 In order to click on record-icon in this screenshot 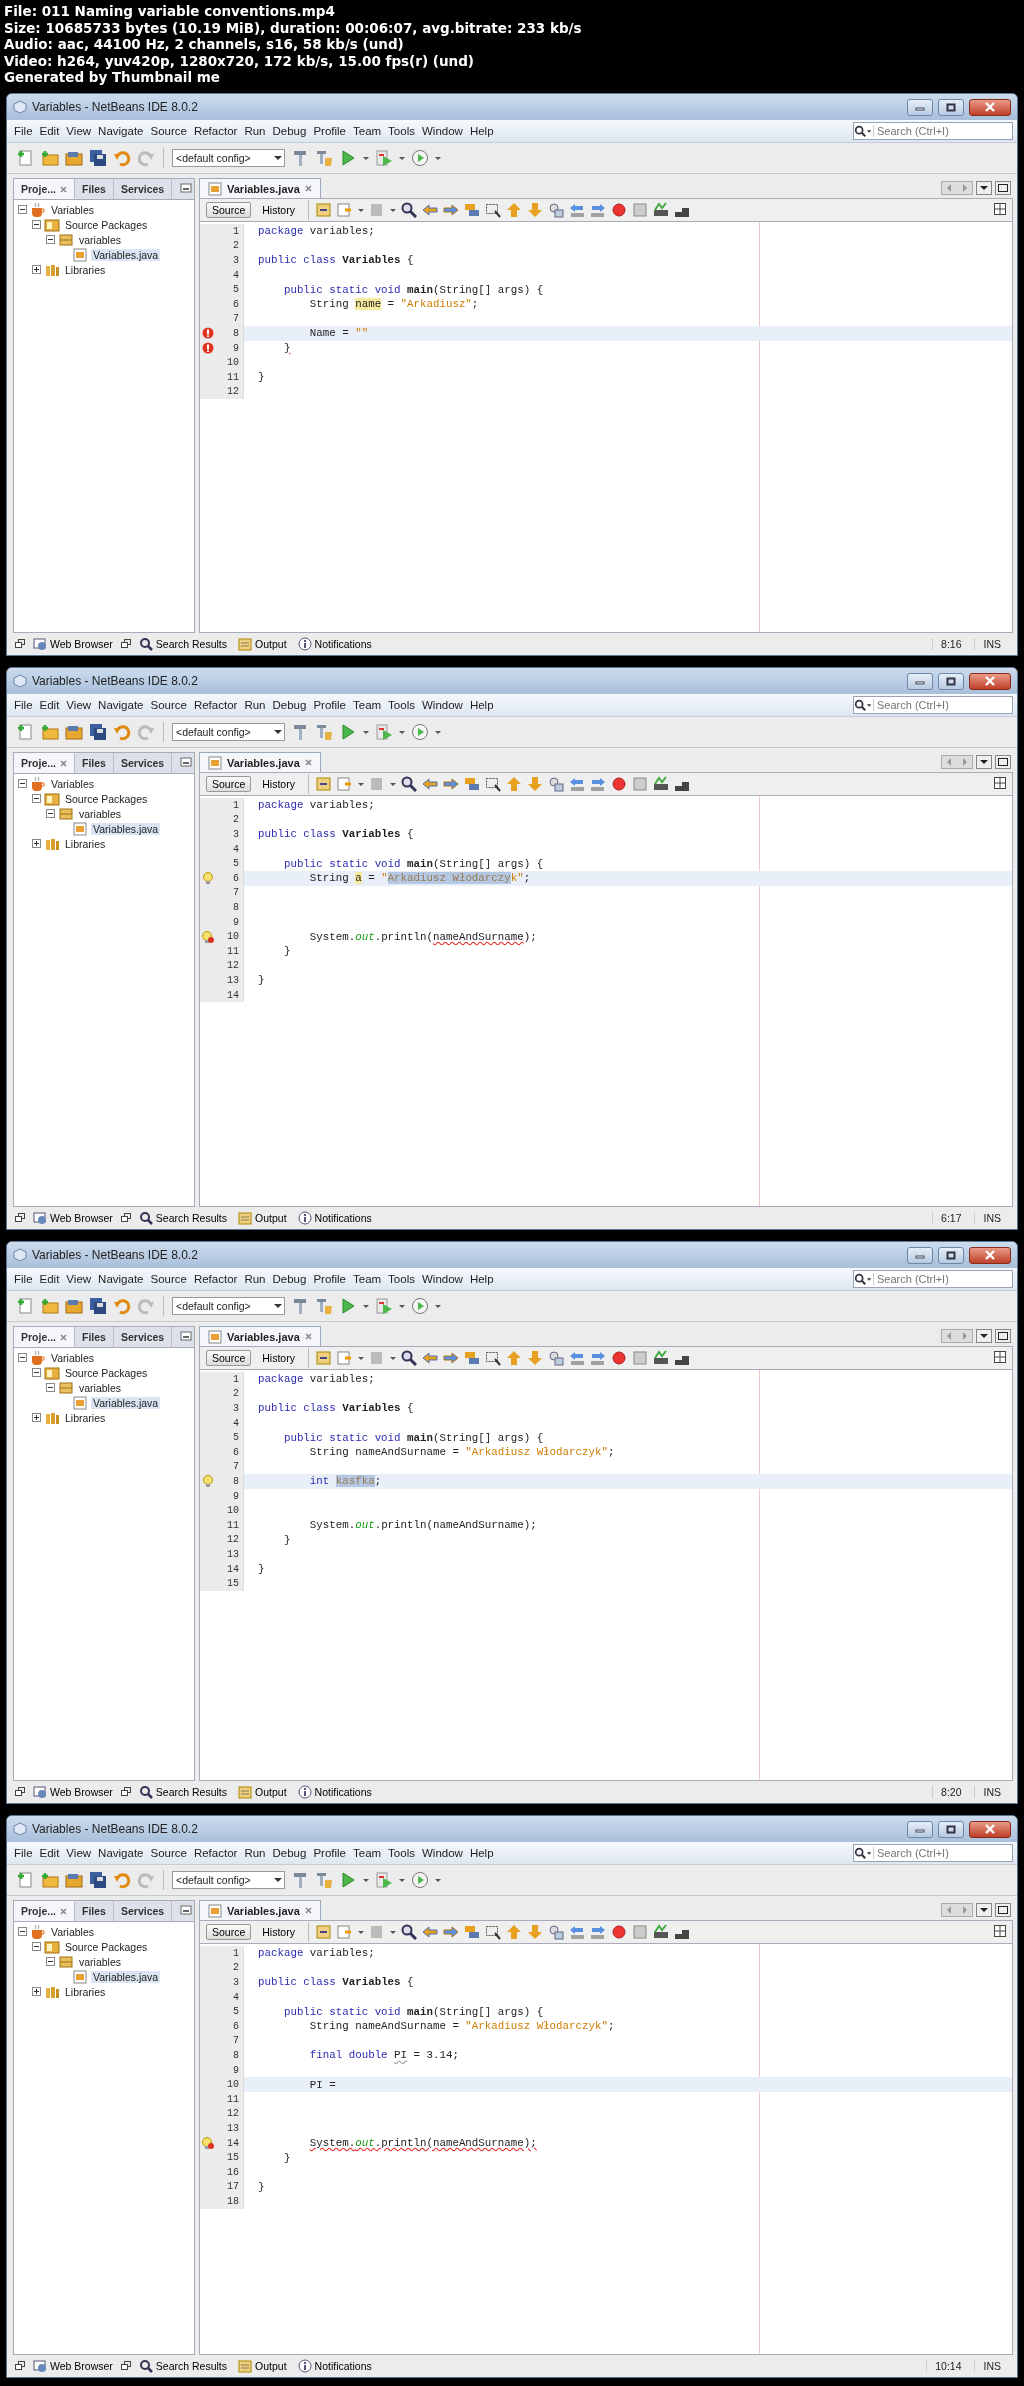, I will do `click(618, 784)`.